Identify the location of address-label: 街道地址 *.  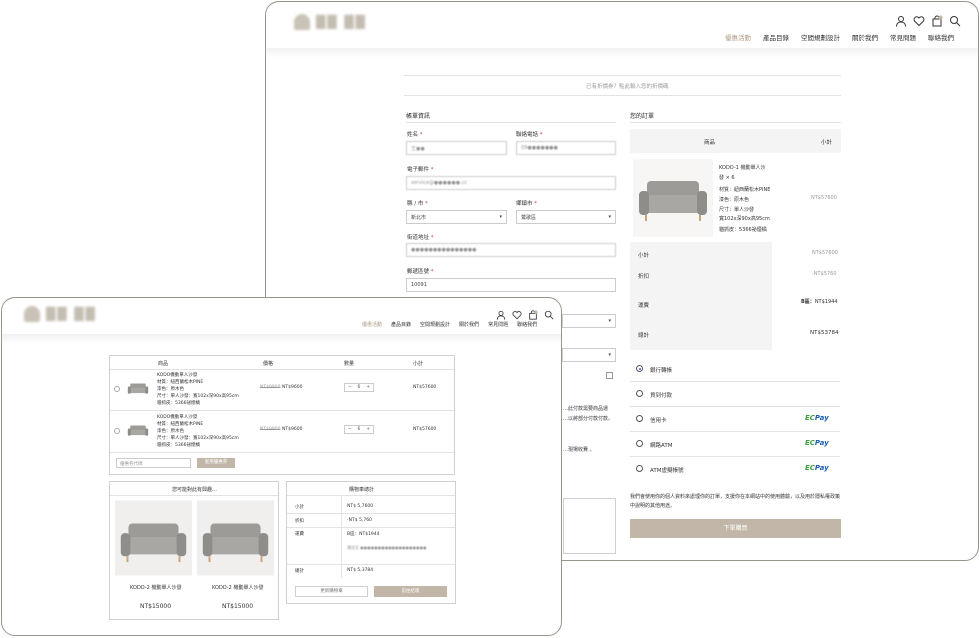
(420, 238).